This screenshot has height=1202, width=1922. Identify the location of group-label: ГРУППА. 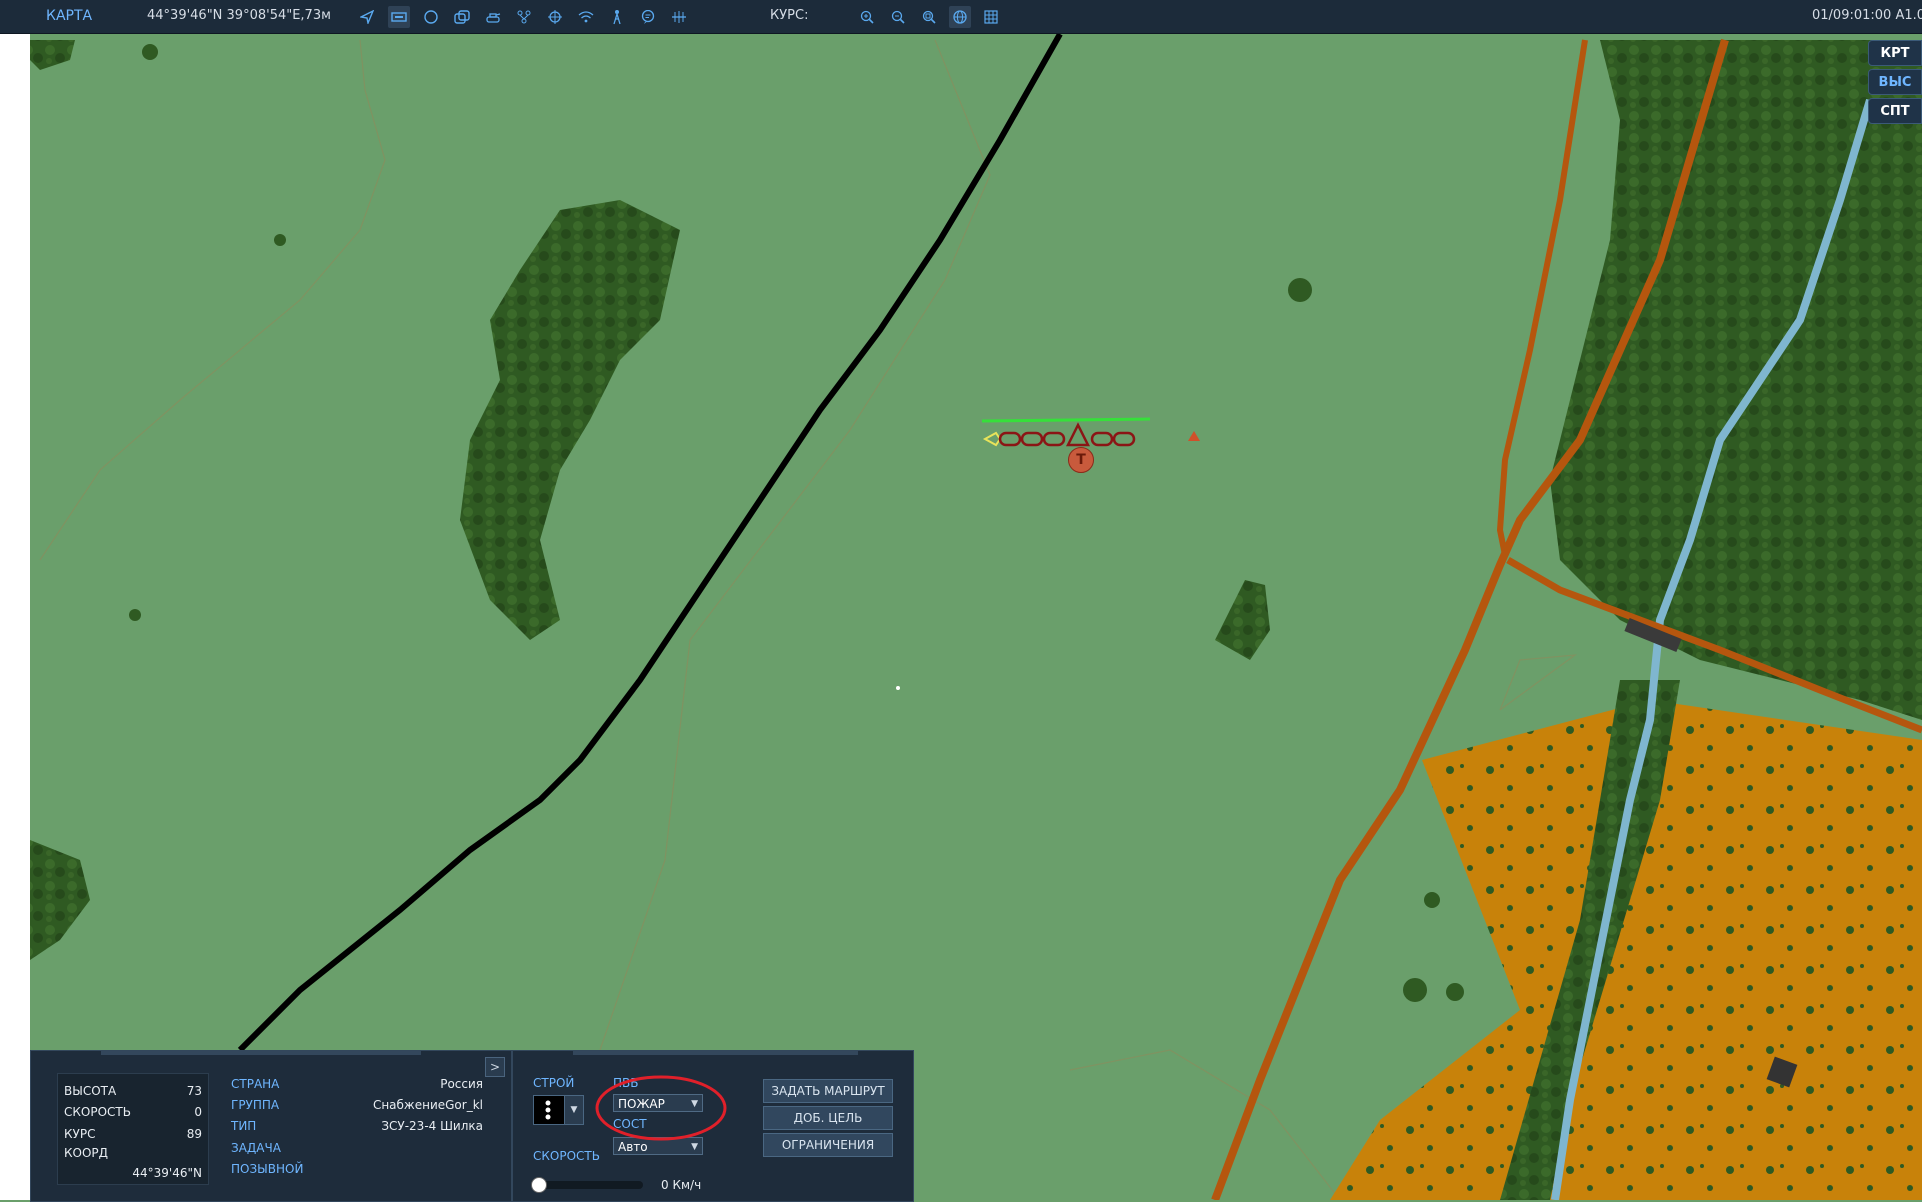
(255, 1105).